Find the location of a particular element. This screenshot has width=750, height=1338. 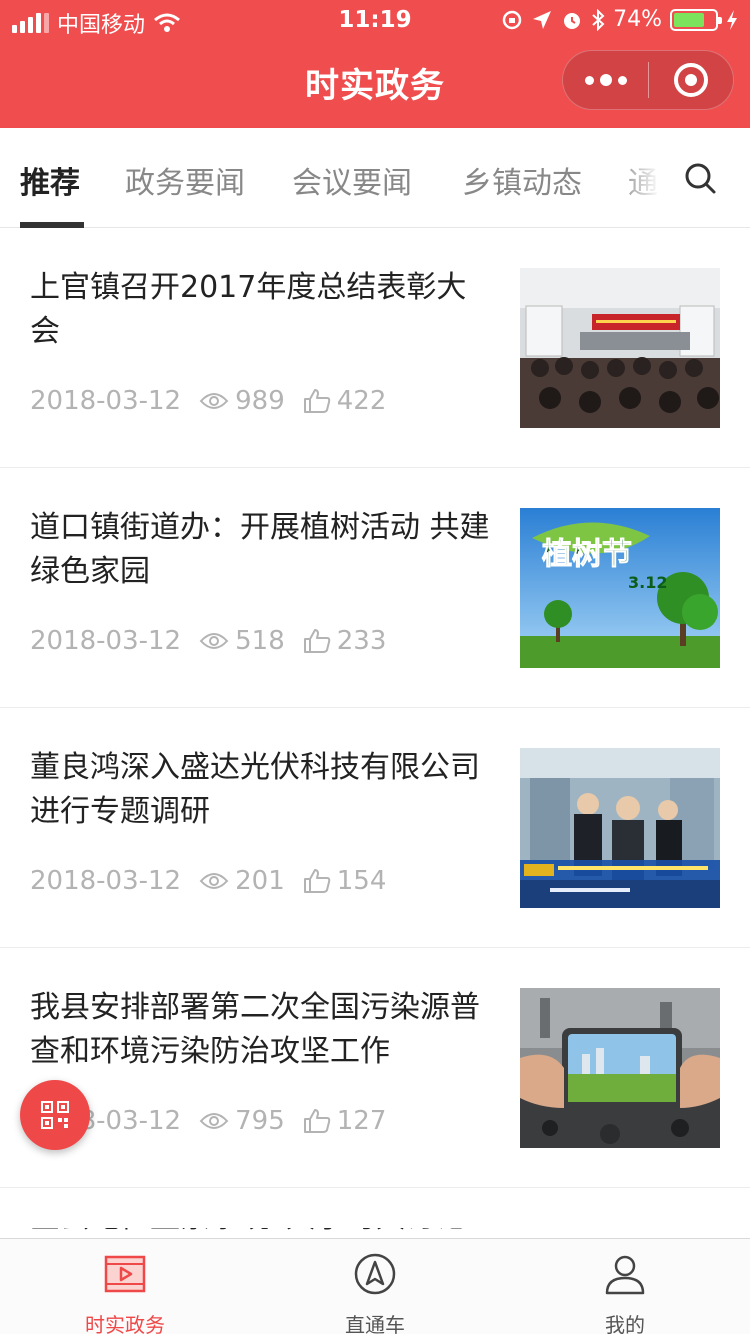

tabbar-item-news: 时实政务 is located at coordinates (125, 1288).